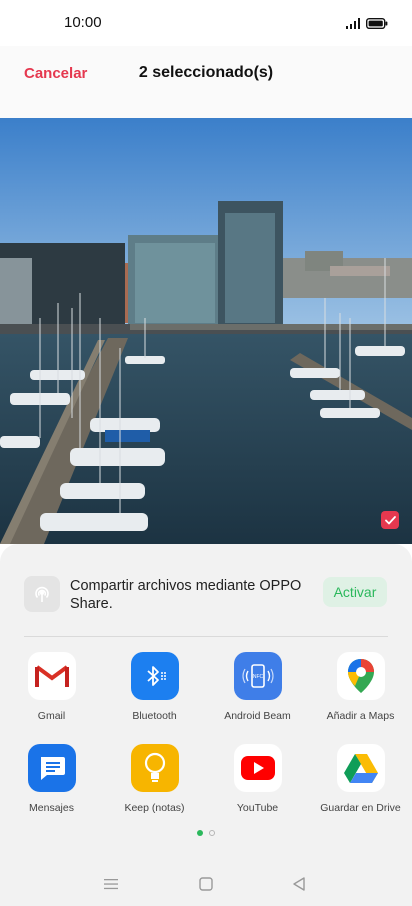  I want to click on page-dot-active, so click(200, 833).